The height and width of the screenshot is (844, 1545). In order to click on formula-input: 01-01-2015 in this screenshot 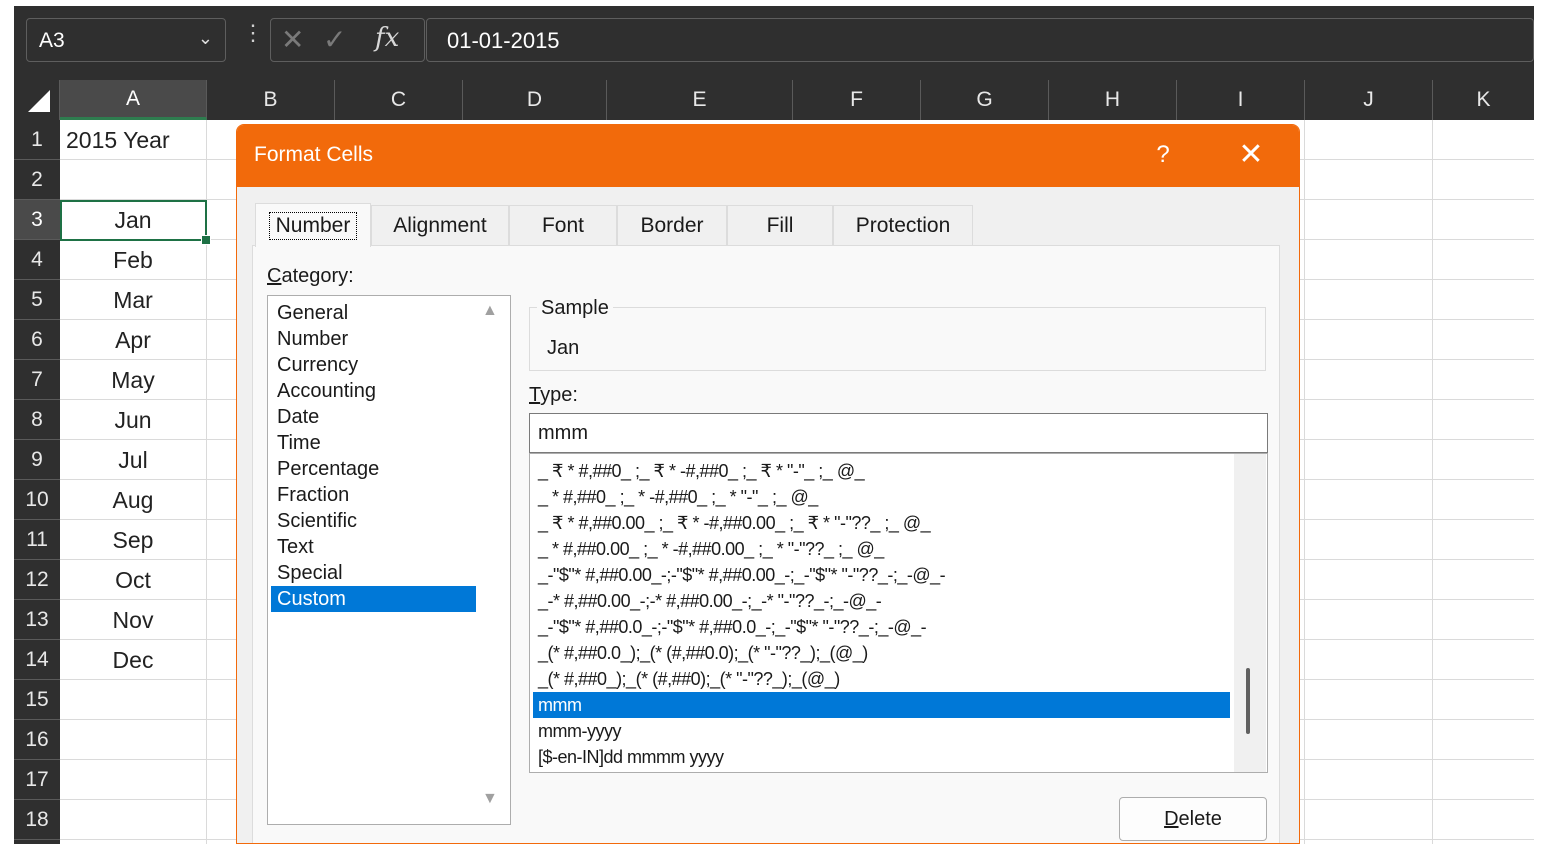, I will do `click(980, 40)`.